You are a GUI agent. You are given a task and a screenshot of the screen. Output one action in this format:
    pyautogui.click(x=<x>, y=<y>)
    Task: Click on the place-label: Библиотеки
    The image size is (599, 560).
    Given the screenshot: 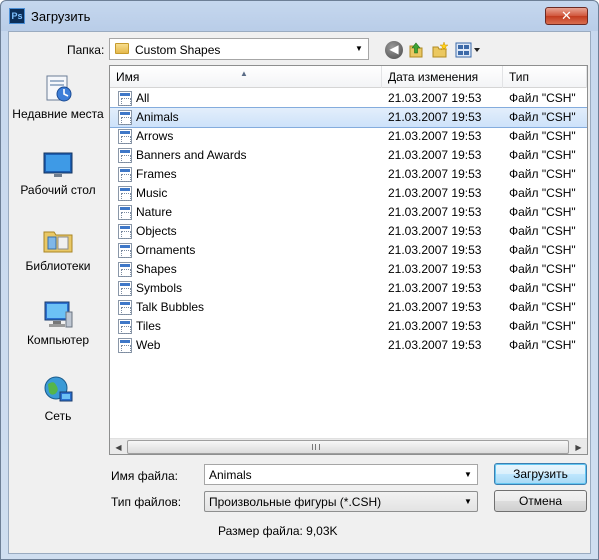 What is the action you would take?
    pyautogui.click(x=58, y=266)
    